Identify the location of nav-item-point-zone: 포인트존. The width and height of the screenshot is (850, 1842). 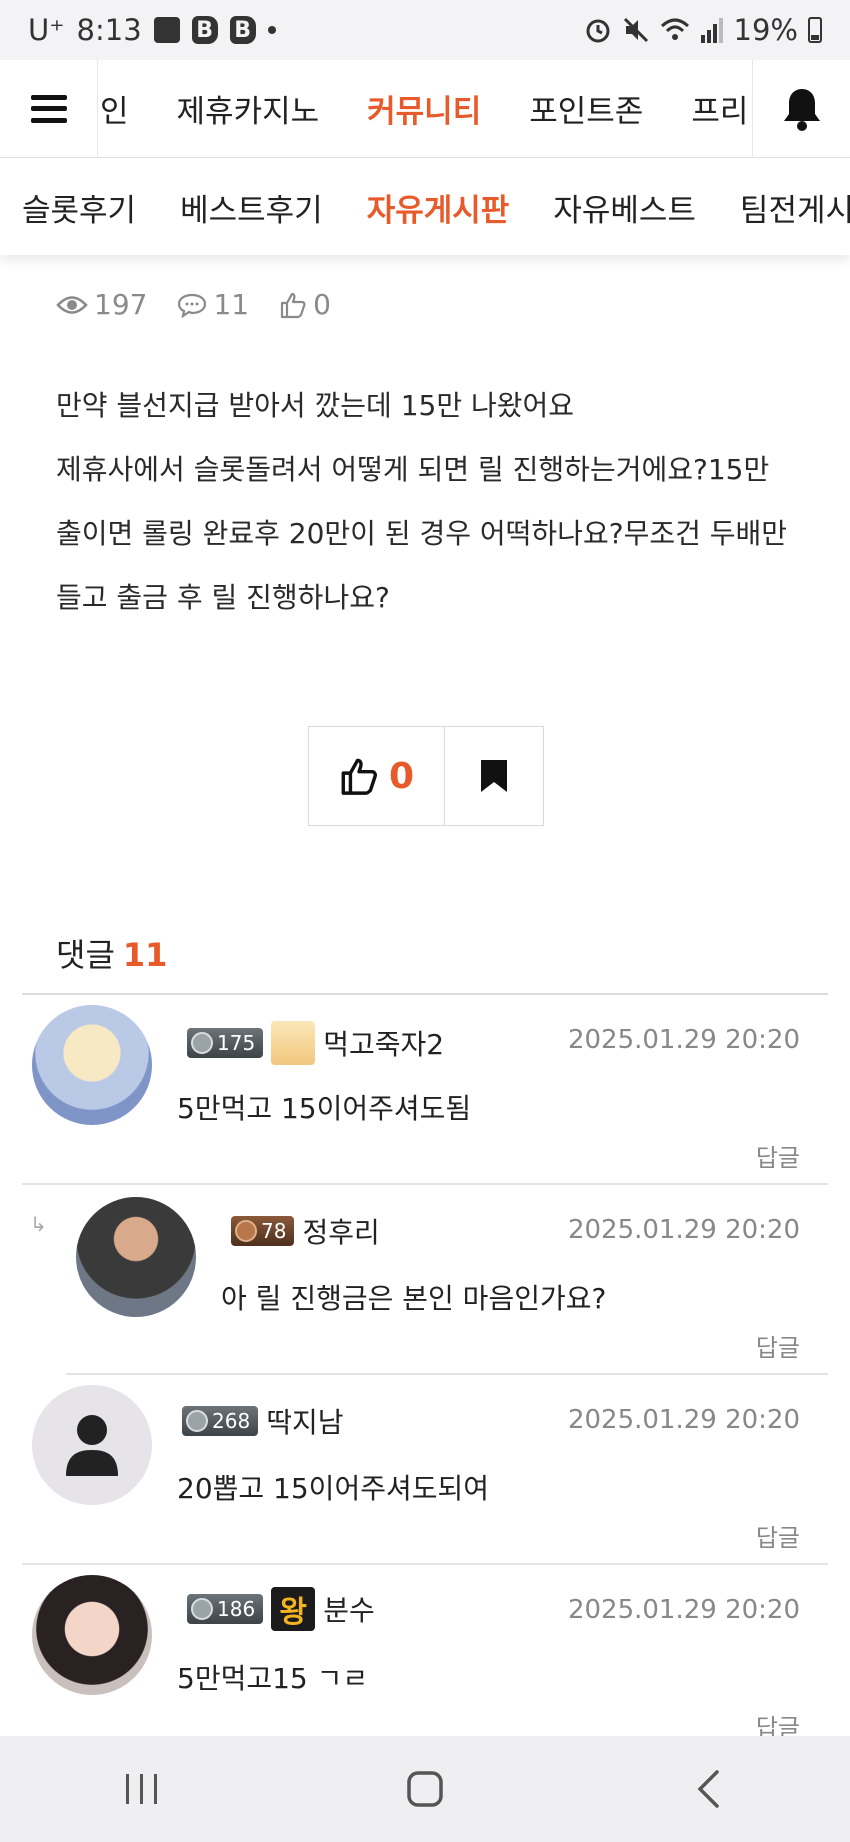
(586, 108).